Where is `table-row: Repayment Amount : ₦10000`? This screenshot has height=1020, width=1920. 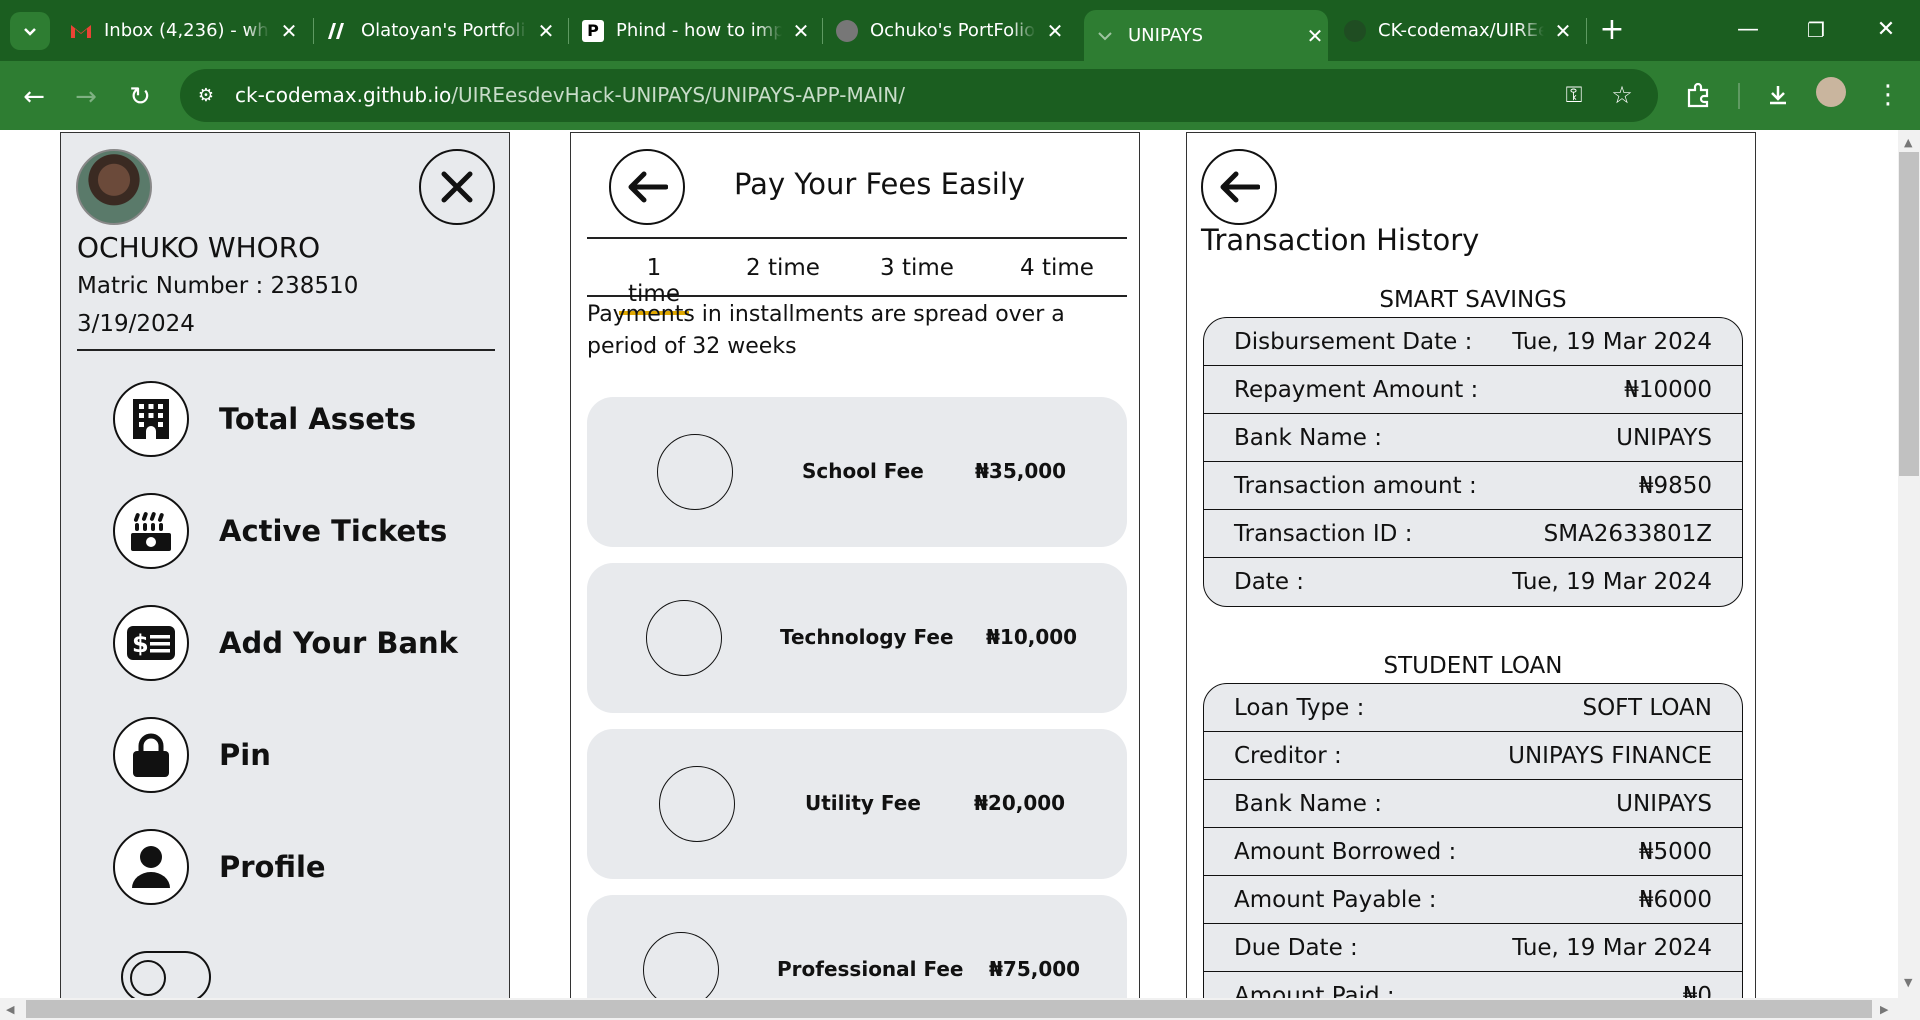
table-row: Repayment Amount : ₦10000 is located at coordinates (1473, 390).